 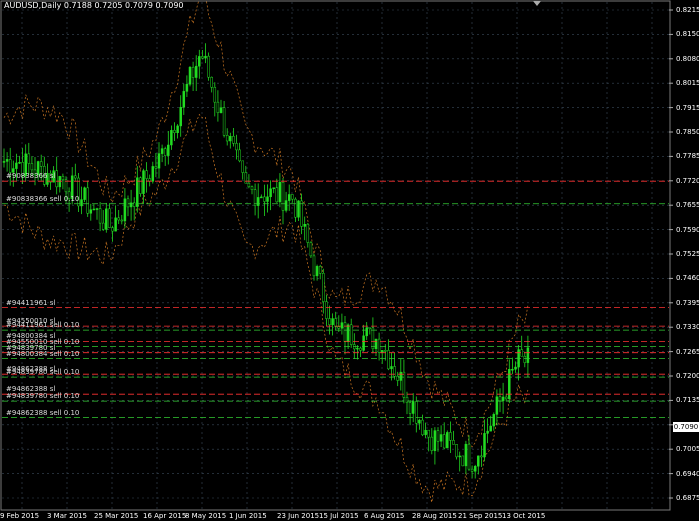 What do you see at coordinates (43, 325) in the screenshot?
I see `order-level-label: #94411961 sell 0.10` at bounding box center [43, 325].